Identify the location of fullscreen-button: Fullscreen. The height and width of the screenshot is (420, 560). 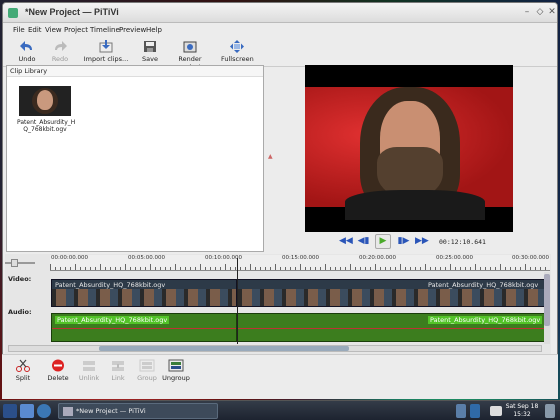
(237, 51).